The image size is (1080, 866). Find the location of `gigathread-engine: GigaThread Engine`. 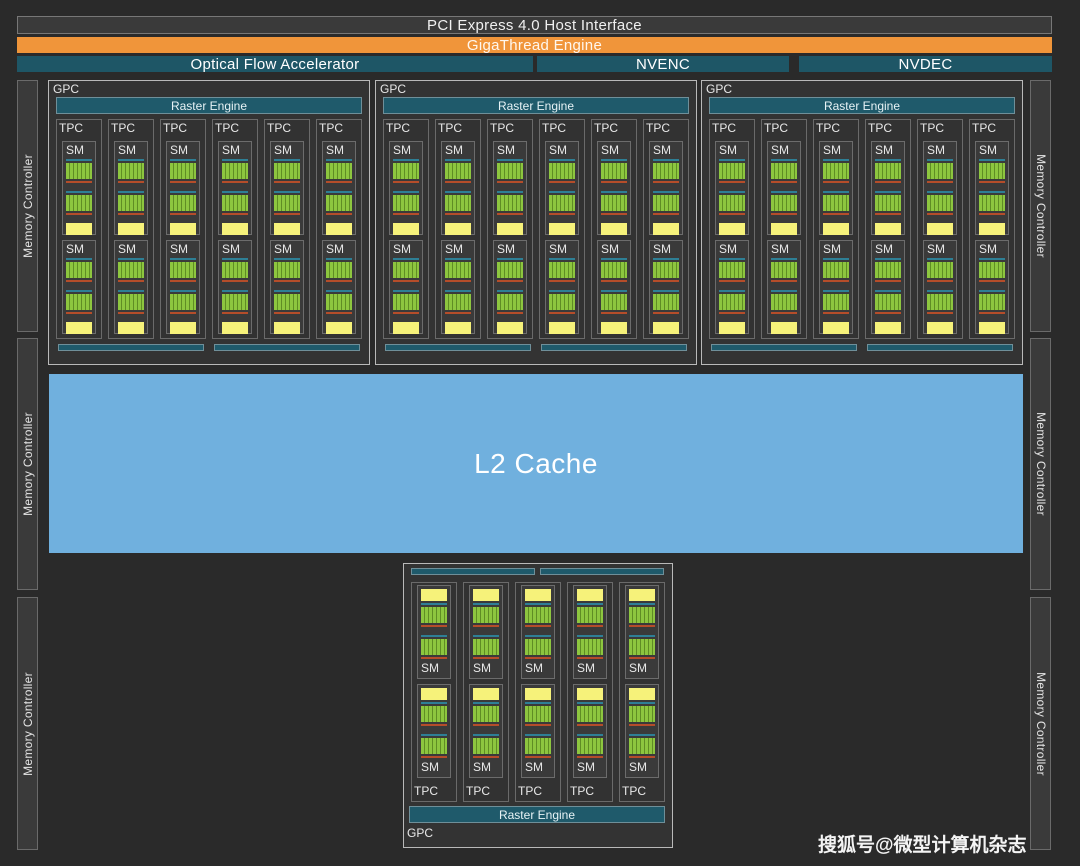

gigathread-engine: GigaThread Engine is located at coordinates (534, 45).